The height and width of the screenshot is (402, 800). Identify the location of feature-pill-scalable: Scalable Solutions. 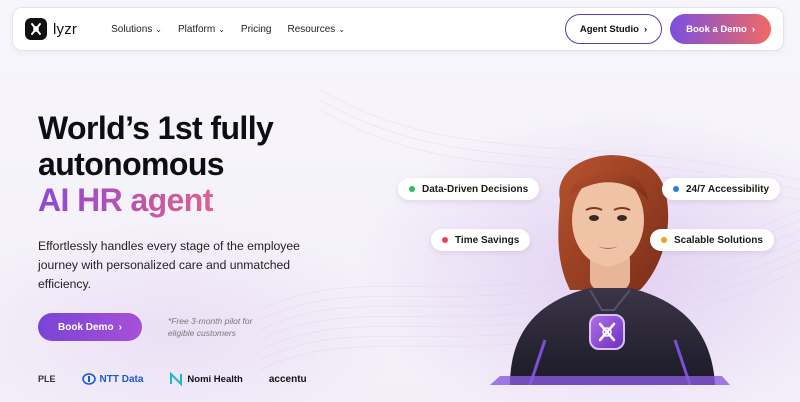
(712, 240).